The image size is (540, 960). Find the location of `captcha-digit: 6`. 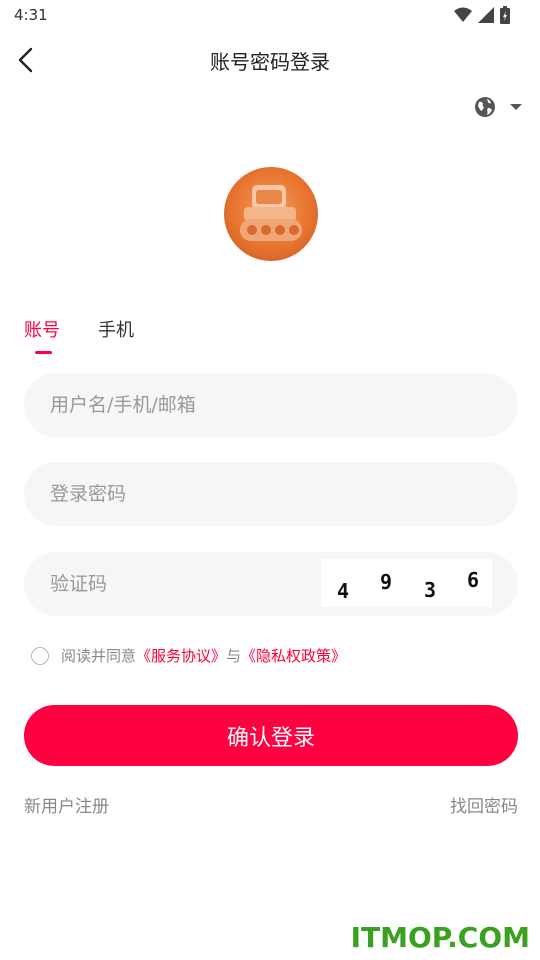

captcha-digit: 6 is located at coordinates (473, 580).